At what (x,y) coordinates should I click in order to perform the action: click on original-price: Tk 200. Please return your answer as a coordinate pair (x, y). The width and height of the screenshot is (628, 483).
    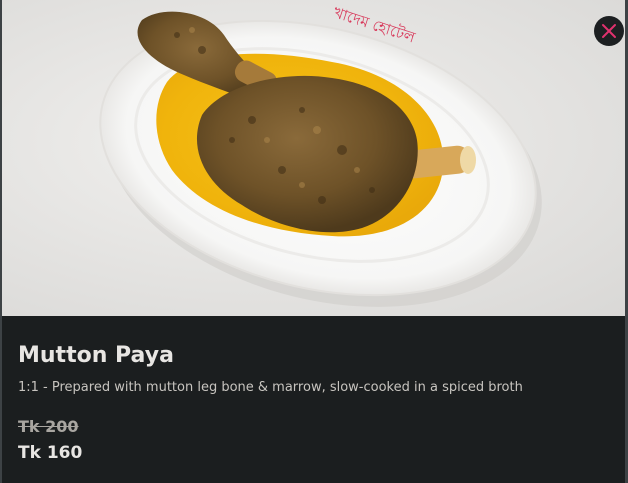
    Looking at the image, I should click on (48, 426).